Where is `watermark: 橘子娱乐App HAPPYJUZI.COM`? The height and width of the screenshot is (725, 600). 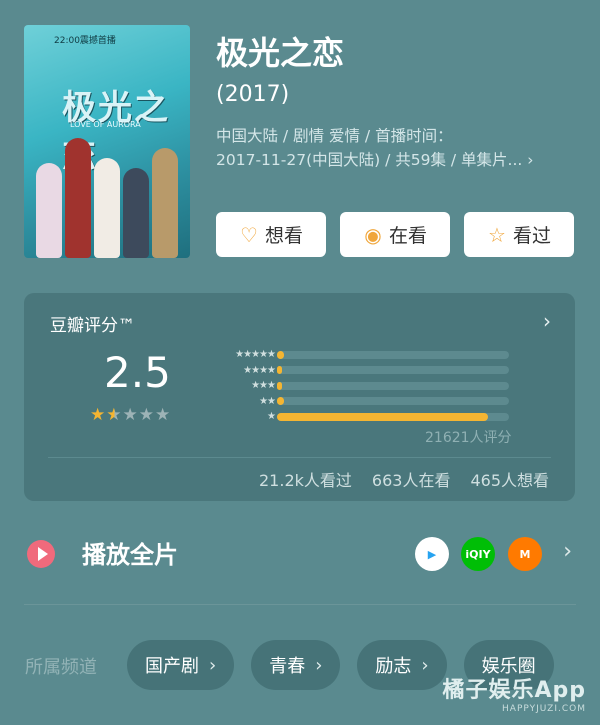 watermark: 橘子娱乐App HAPPYJUZI.COM is located at coordinates (514, 693).